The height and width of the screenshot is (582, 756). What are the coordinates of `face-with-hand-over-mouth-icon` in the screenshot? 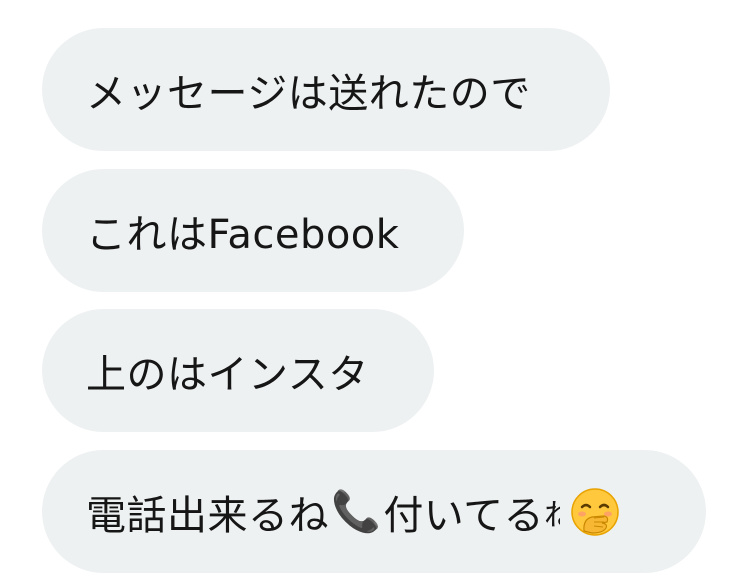 It's located at (595, 512).